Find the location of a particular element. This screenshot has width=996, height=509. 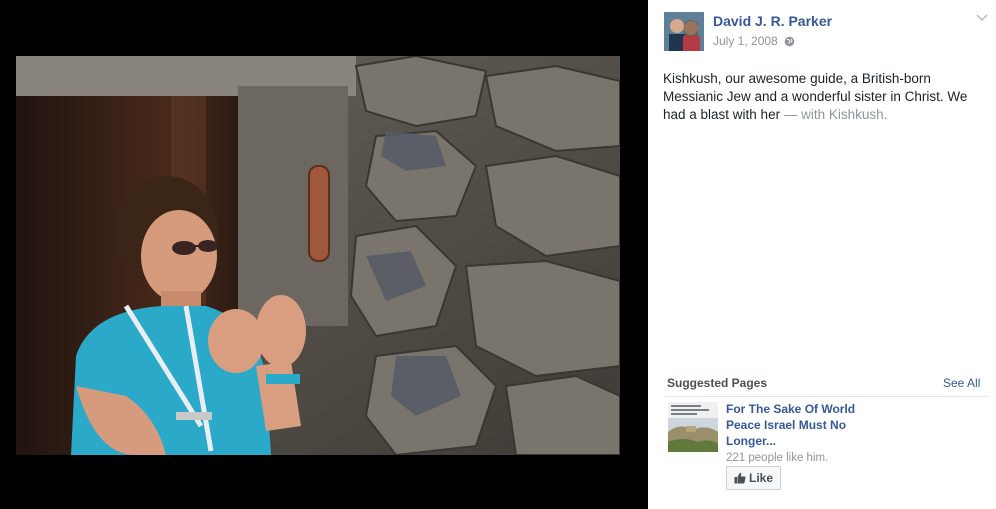

suggested-pages-header: Suggested Pages is located at coordinates (717, 383).